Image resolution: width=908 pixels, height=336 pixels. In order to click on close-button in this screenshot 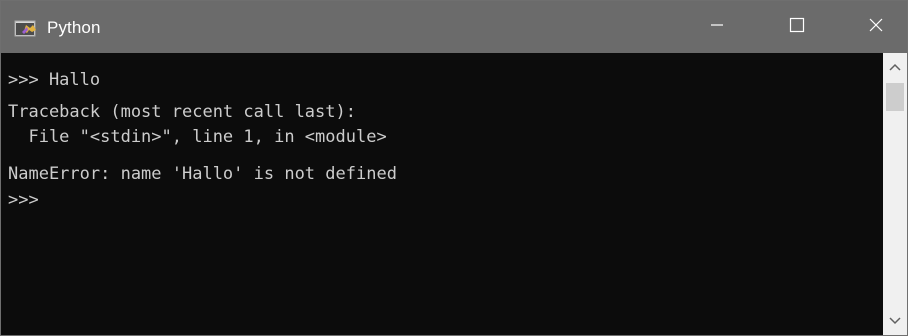, I will do `click(876, 27)`.